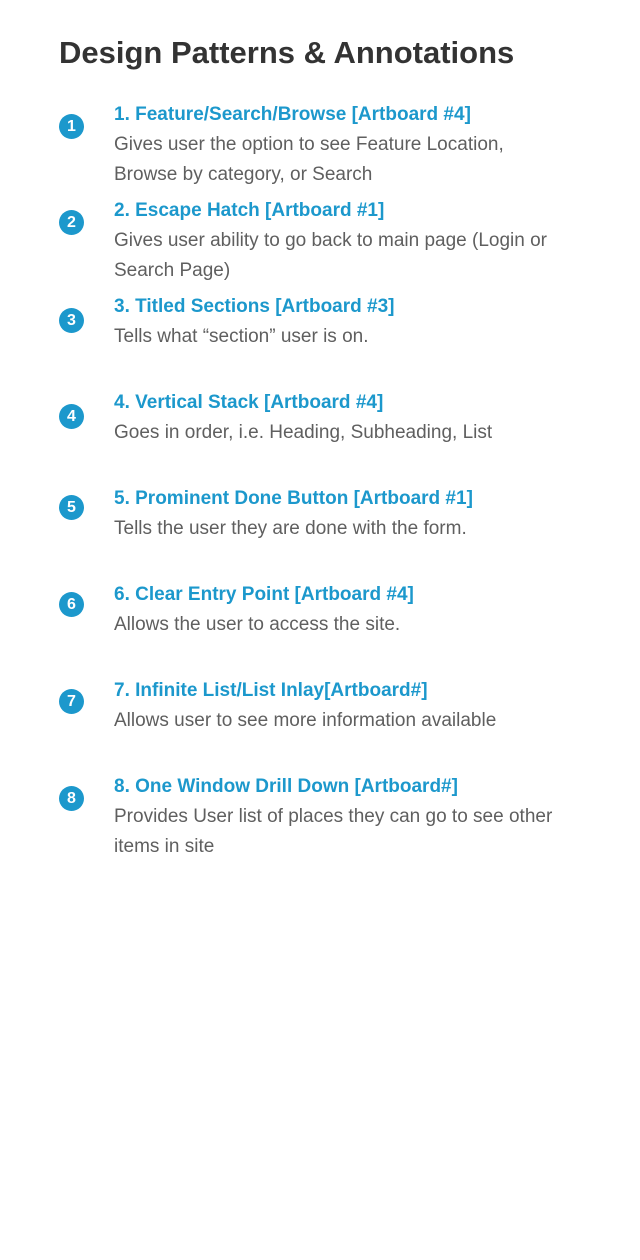 The height and width of the screenshot is (1260, 640). What do you see at coordinates (257, 624) in the screenshot?
I see `annotation-description: Allows the user to access the site.` at bounding box center [257, 624].